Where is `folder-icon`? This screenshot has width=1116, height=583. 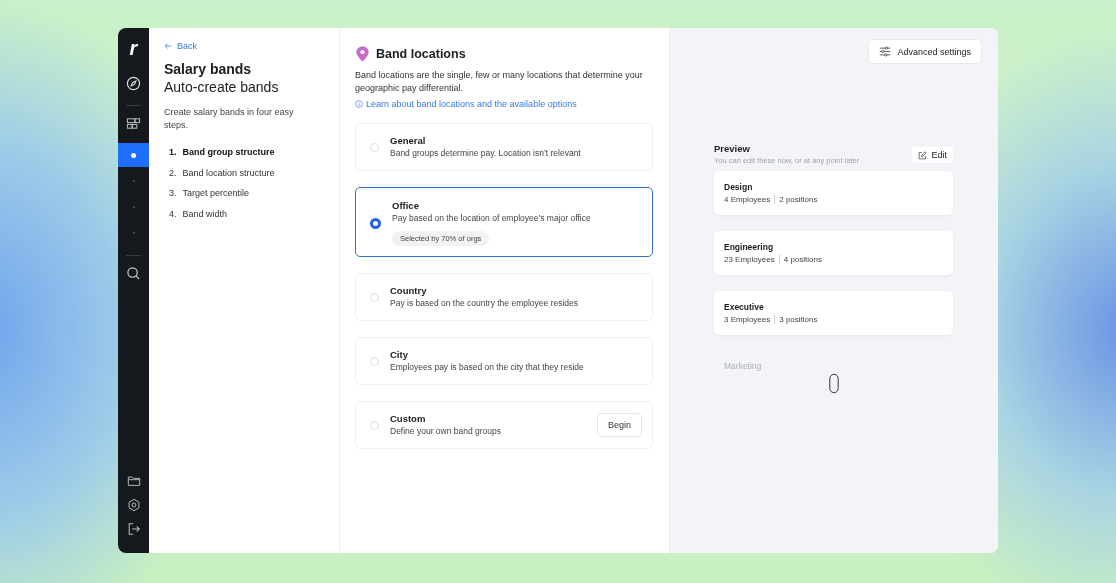
folder-icon is located at coordinates (133, 481).